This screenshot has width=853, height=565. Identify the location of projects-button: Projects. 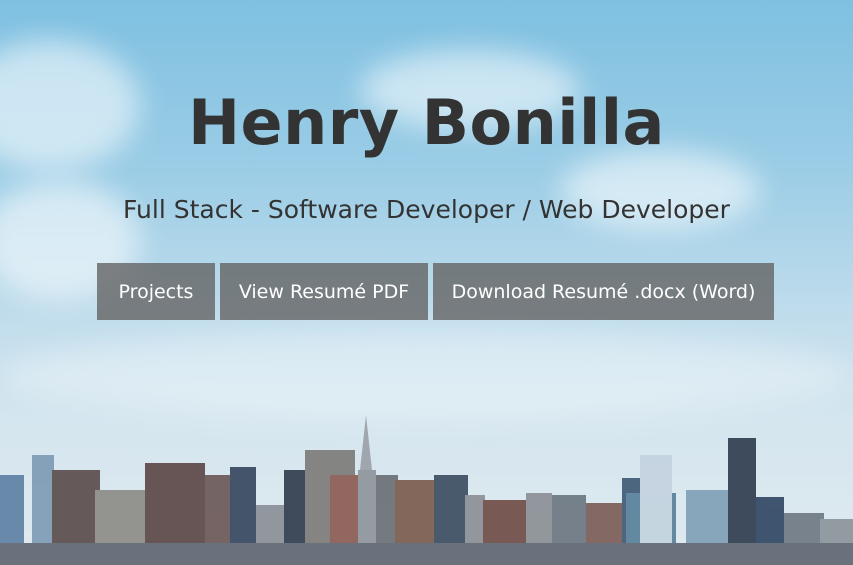
(156, 291).